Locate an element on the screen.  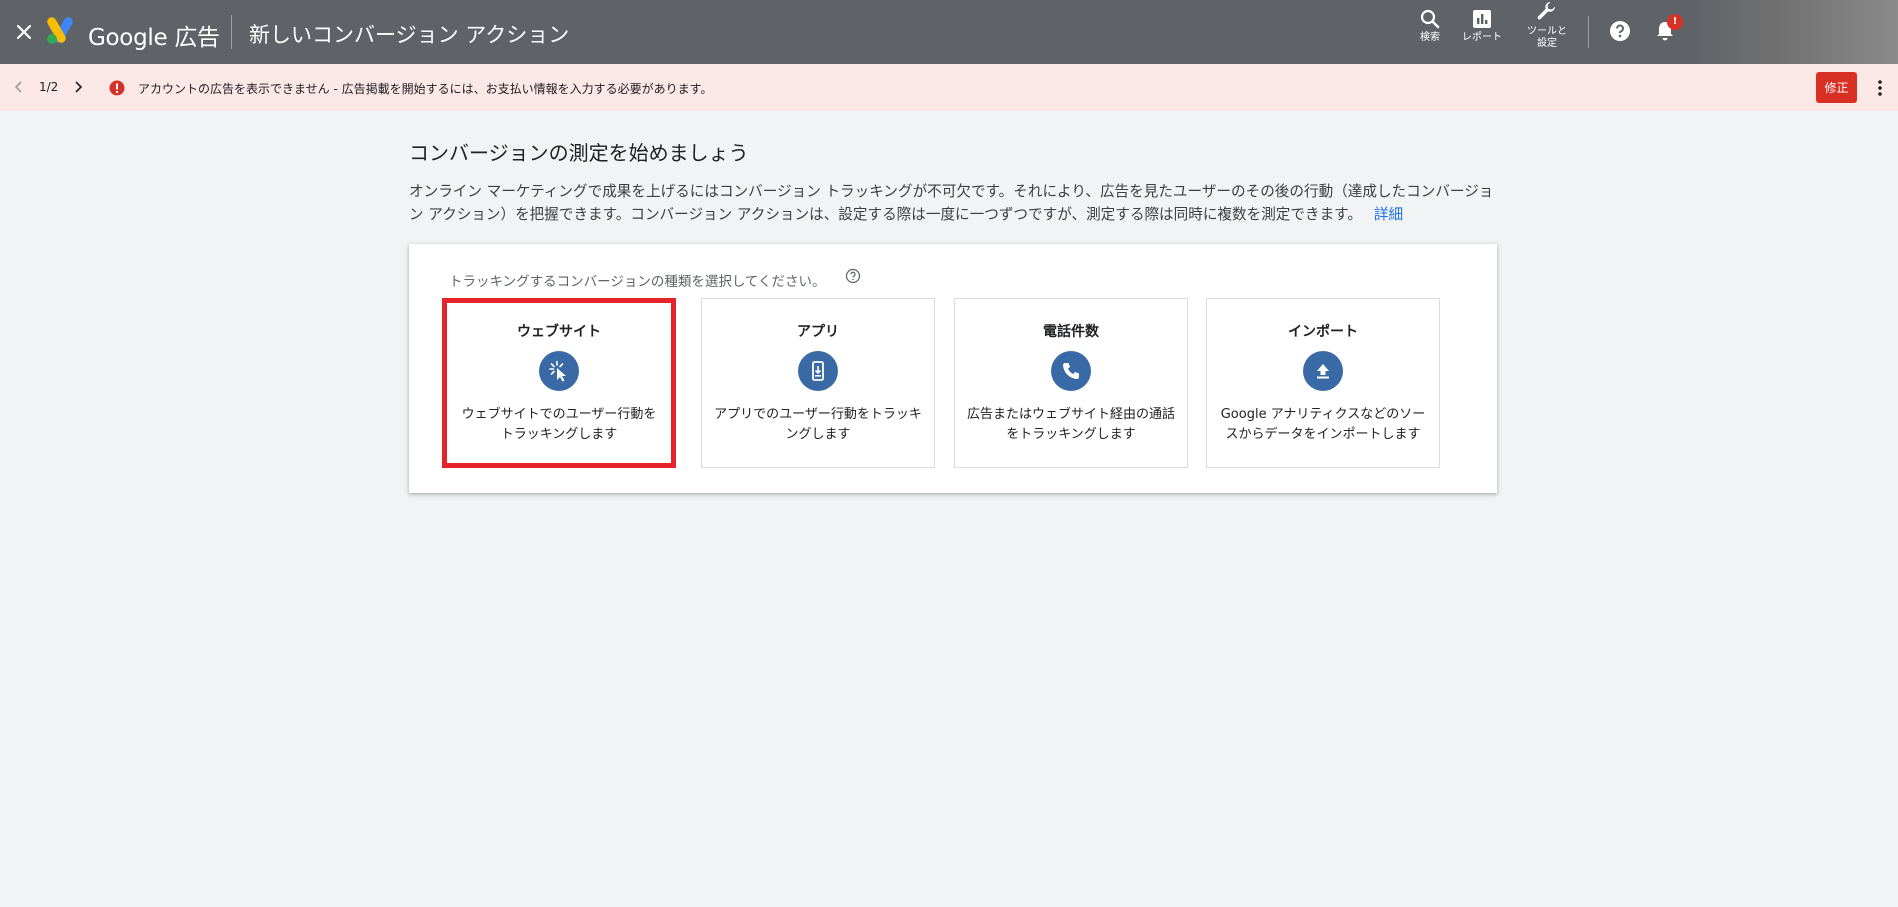
option-description: アプリでのユーザー行動をトラッキングします is located at coordinates (818, 424).